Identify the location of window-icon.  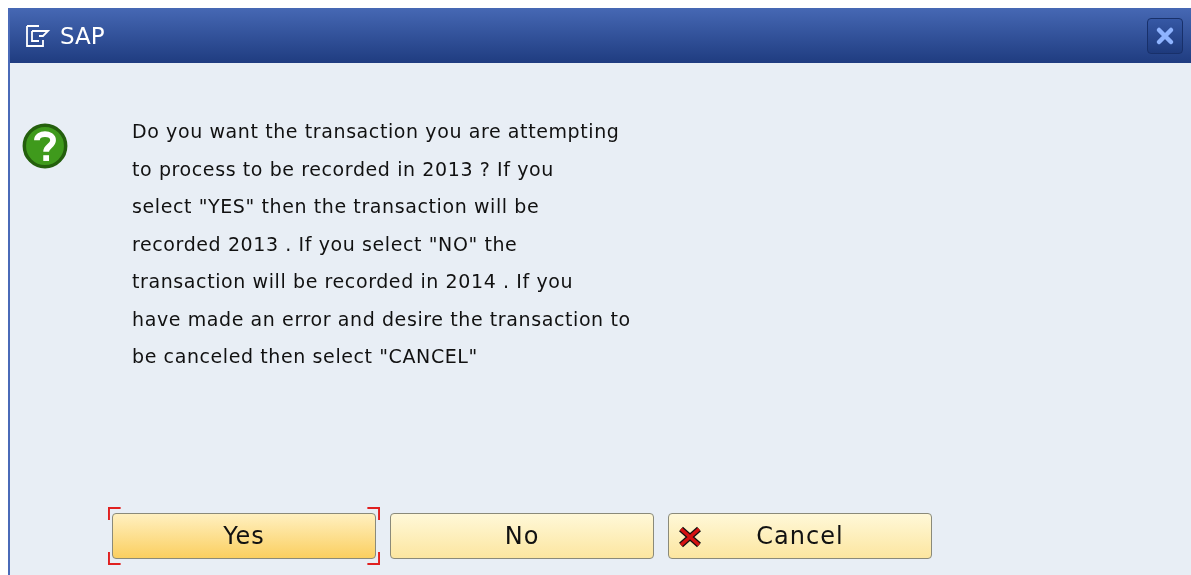
(39, 35).